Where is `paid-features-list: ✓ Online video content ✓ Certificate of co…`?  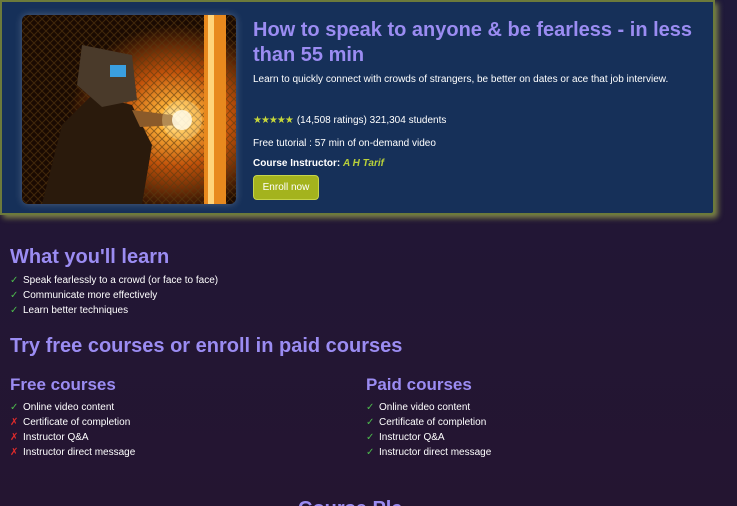 paid-features-list: ✓ Online video content ✓ Certificate of co… is located at coordinates (428, 430).